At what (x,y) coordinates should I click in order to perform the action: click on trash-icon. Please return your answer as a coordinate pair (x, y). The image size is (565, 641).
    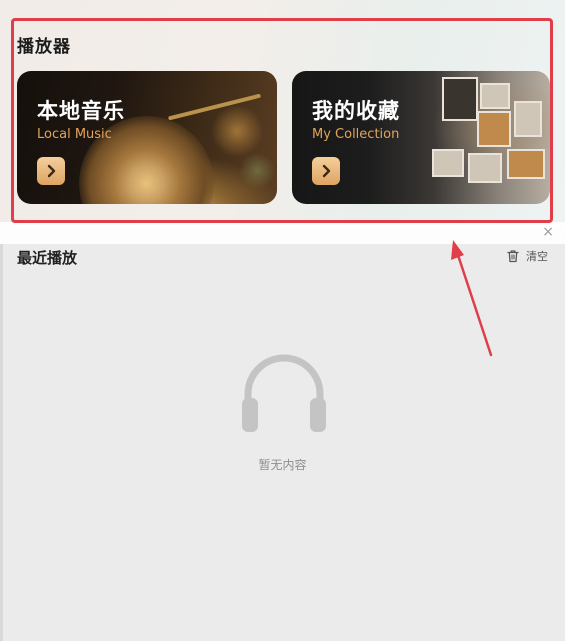
    Looking at the image, I should click on (513, 256).